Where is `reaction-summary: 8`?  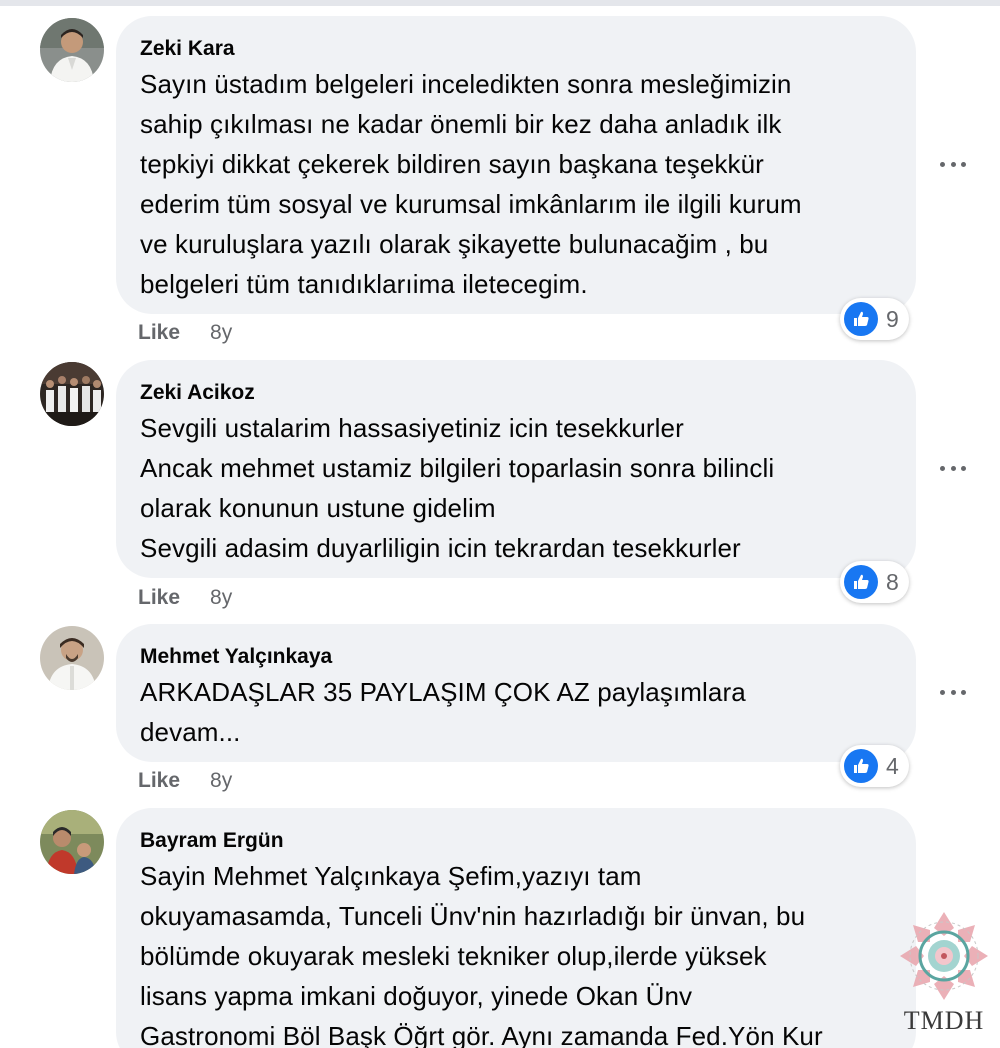 reaction-summary: 8 is located at coordinates (874, 582).